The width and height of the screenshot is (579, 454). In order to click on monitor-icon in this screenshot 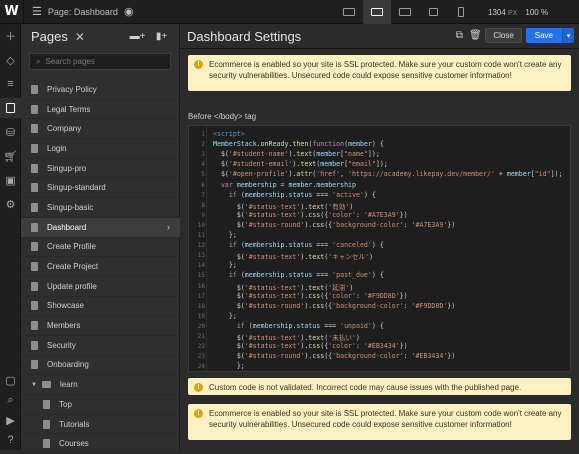, I will do `click(349, 12)`.